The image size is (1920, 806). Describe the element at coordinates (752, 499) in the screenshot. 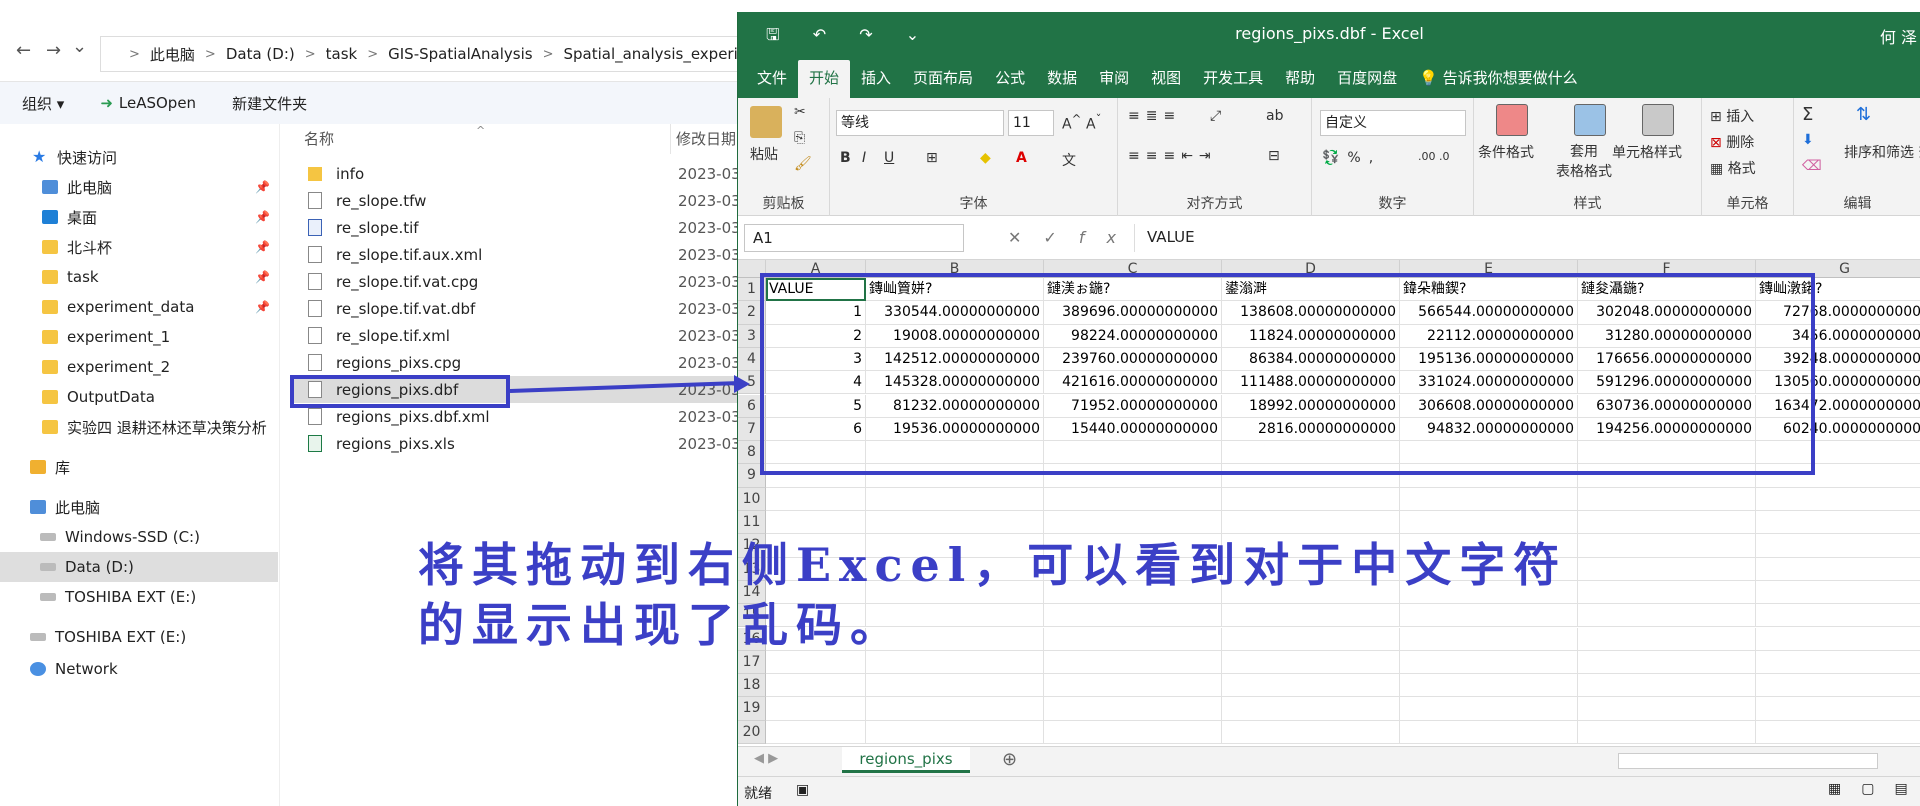

I see `row-header: 10` at that location.